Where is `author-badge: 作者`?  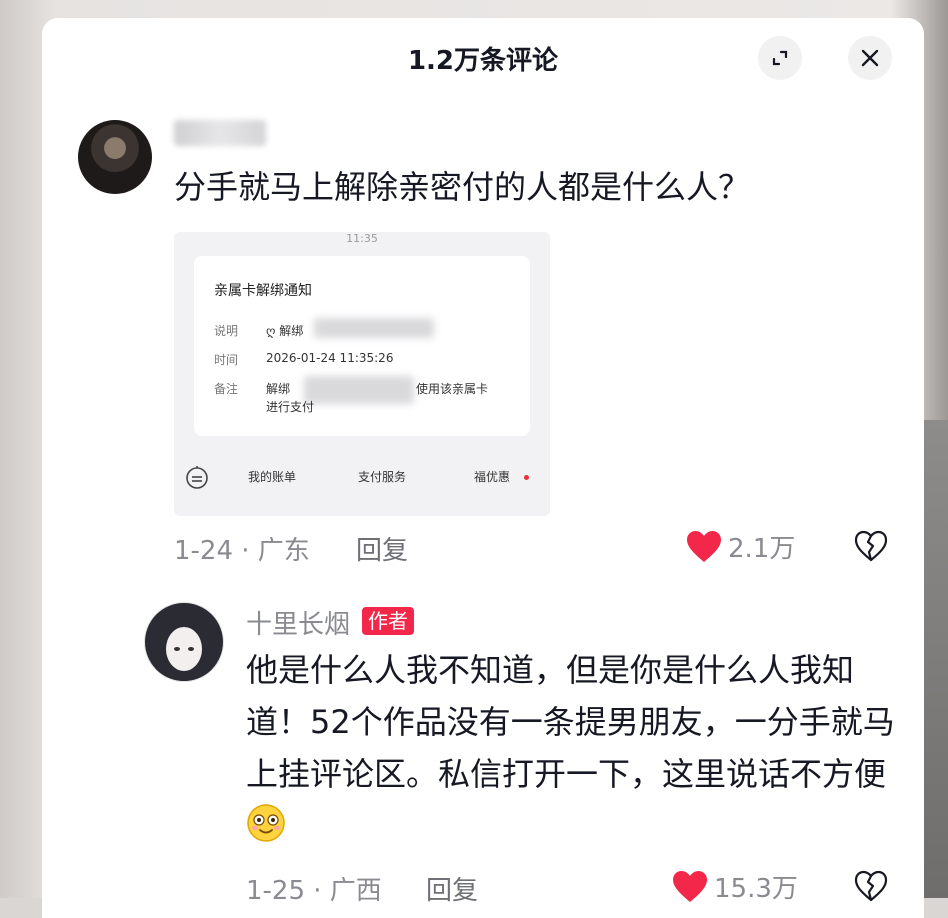
author-badge: 作者 is located at coordinates (388, 621).